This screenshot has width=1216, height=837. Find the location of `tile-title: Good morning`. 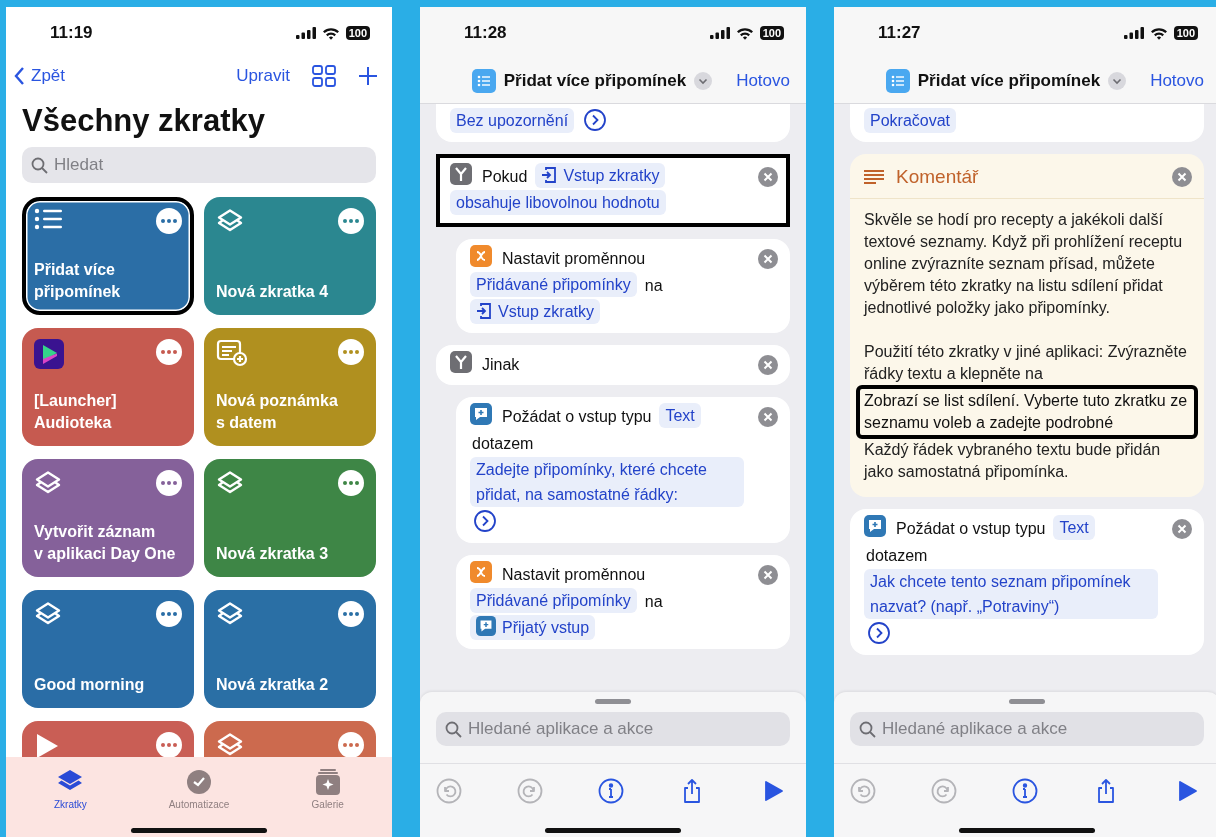

tile-title: Good morning is located at coordinates (90, 685).